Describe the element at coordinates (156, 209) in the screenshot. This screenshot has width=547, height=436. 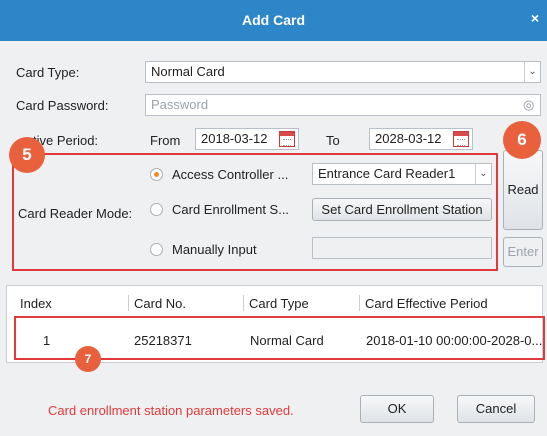
I see `radio-card-enrollment` at that location.